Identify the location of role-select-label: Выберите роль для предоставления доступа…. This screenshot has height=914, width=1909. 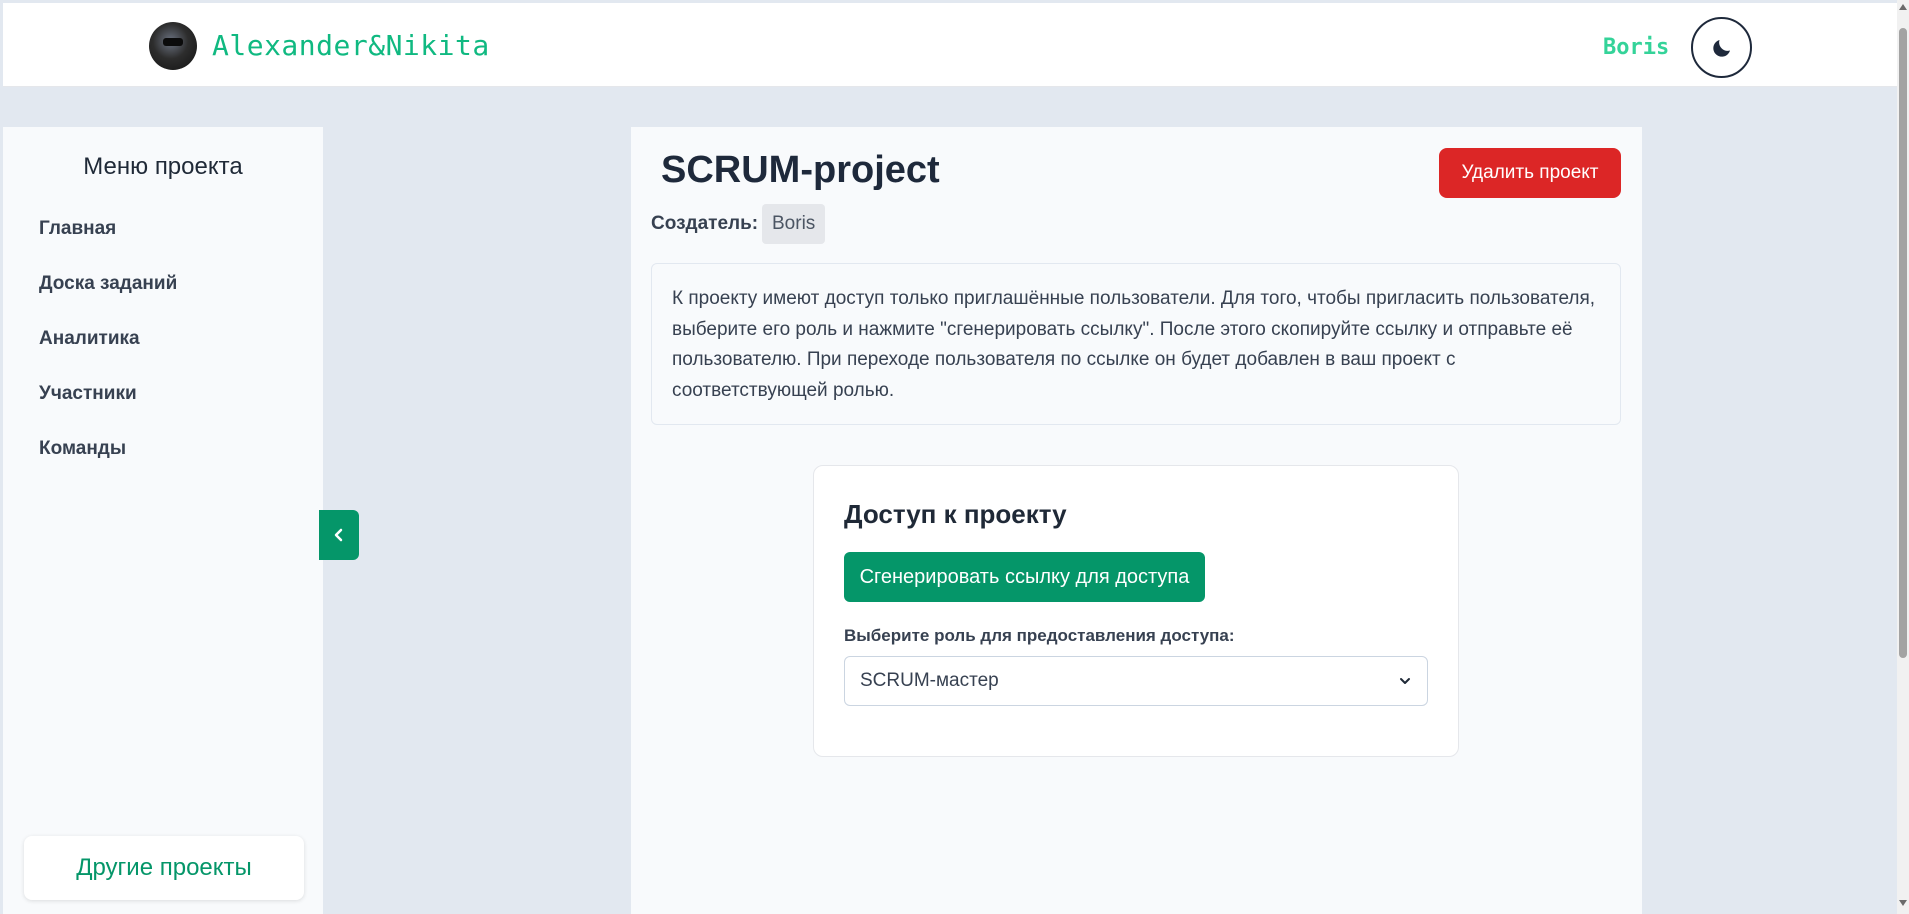
(1039, 635).